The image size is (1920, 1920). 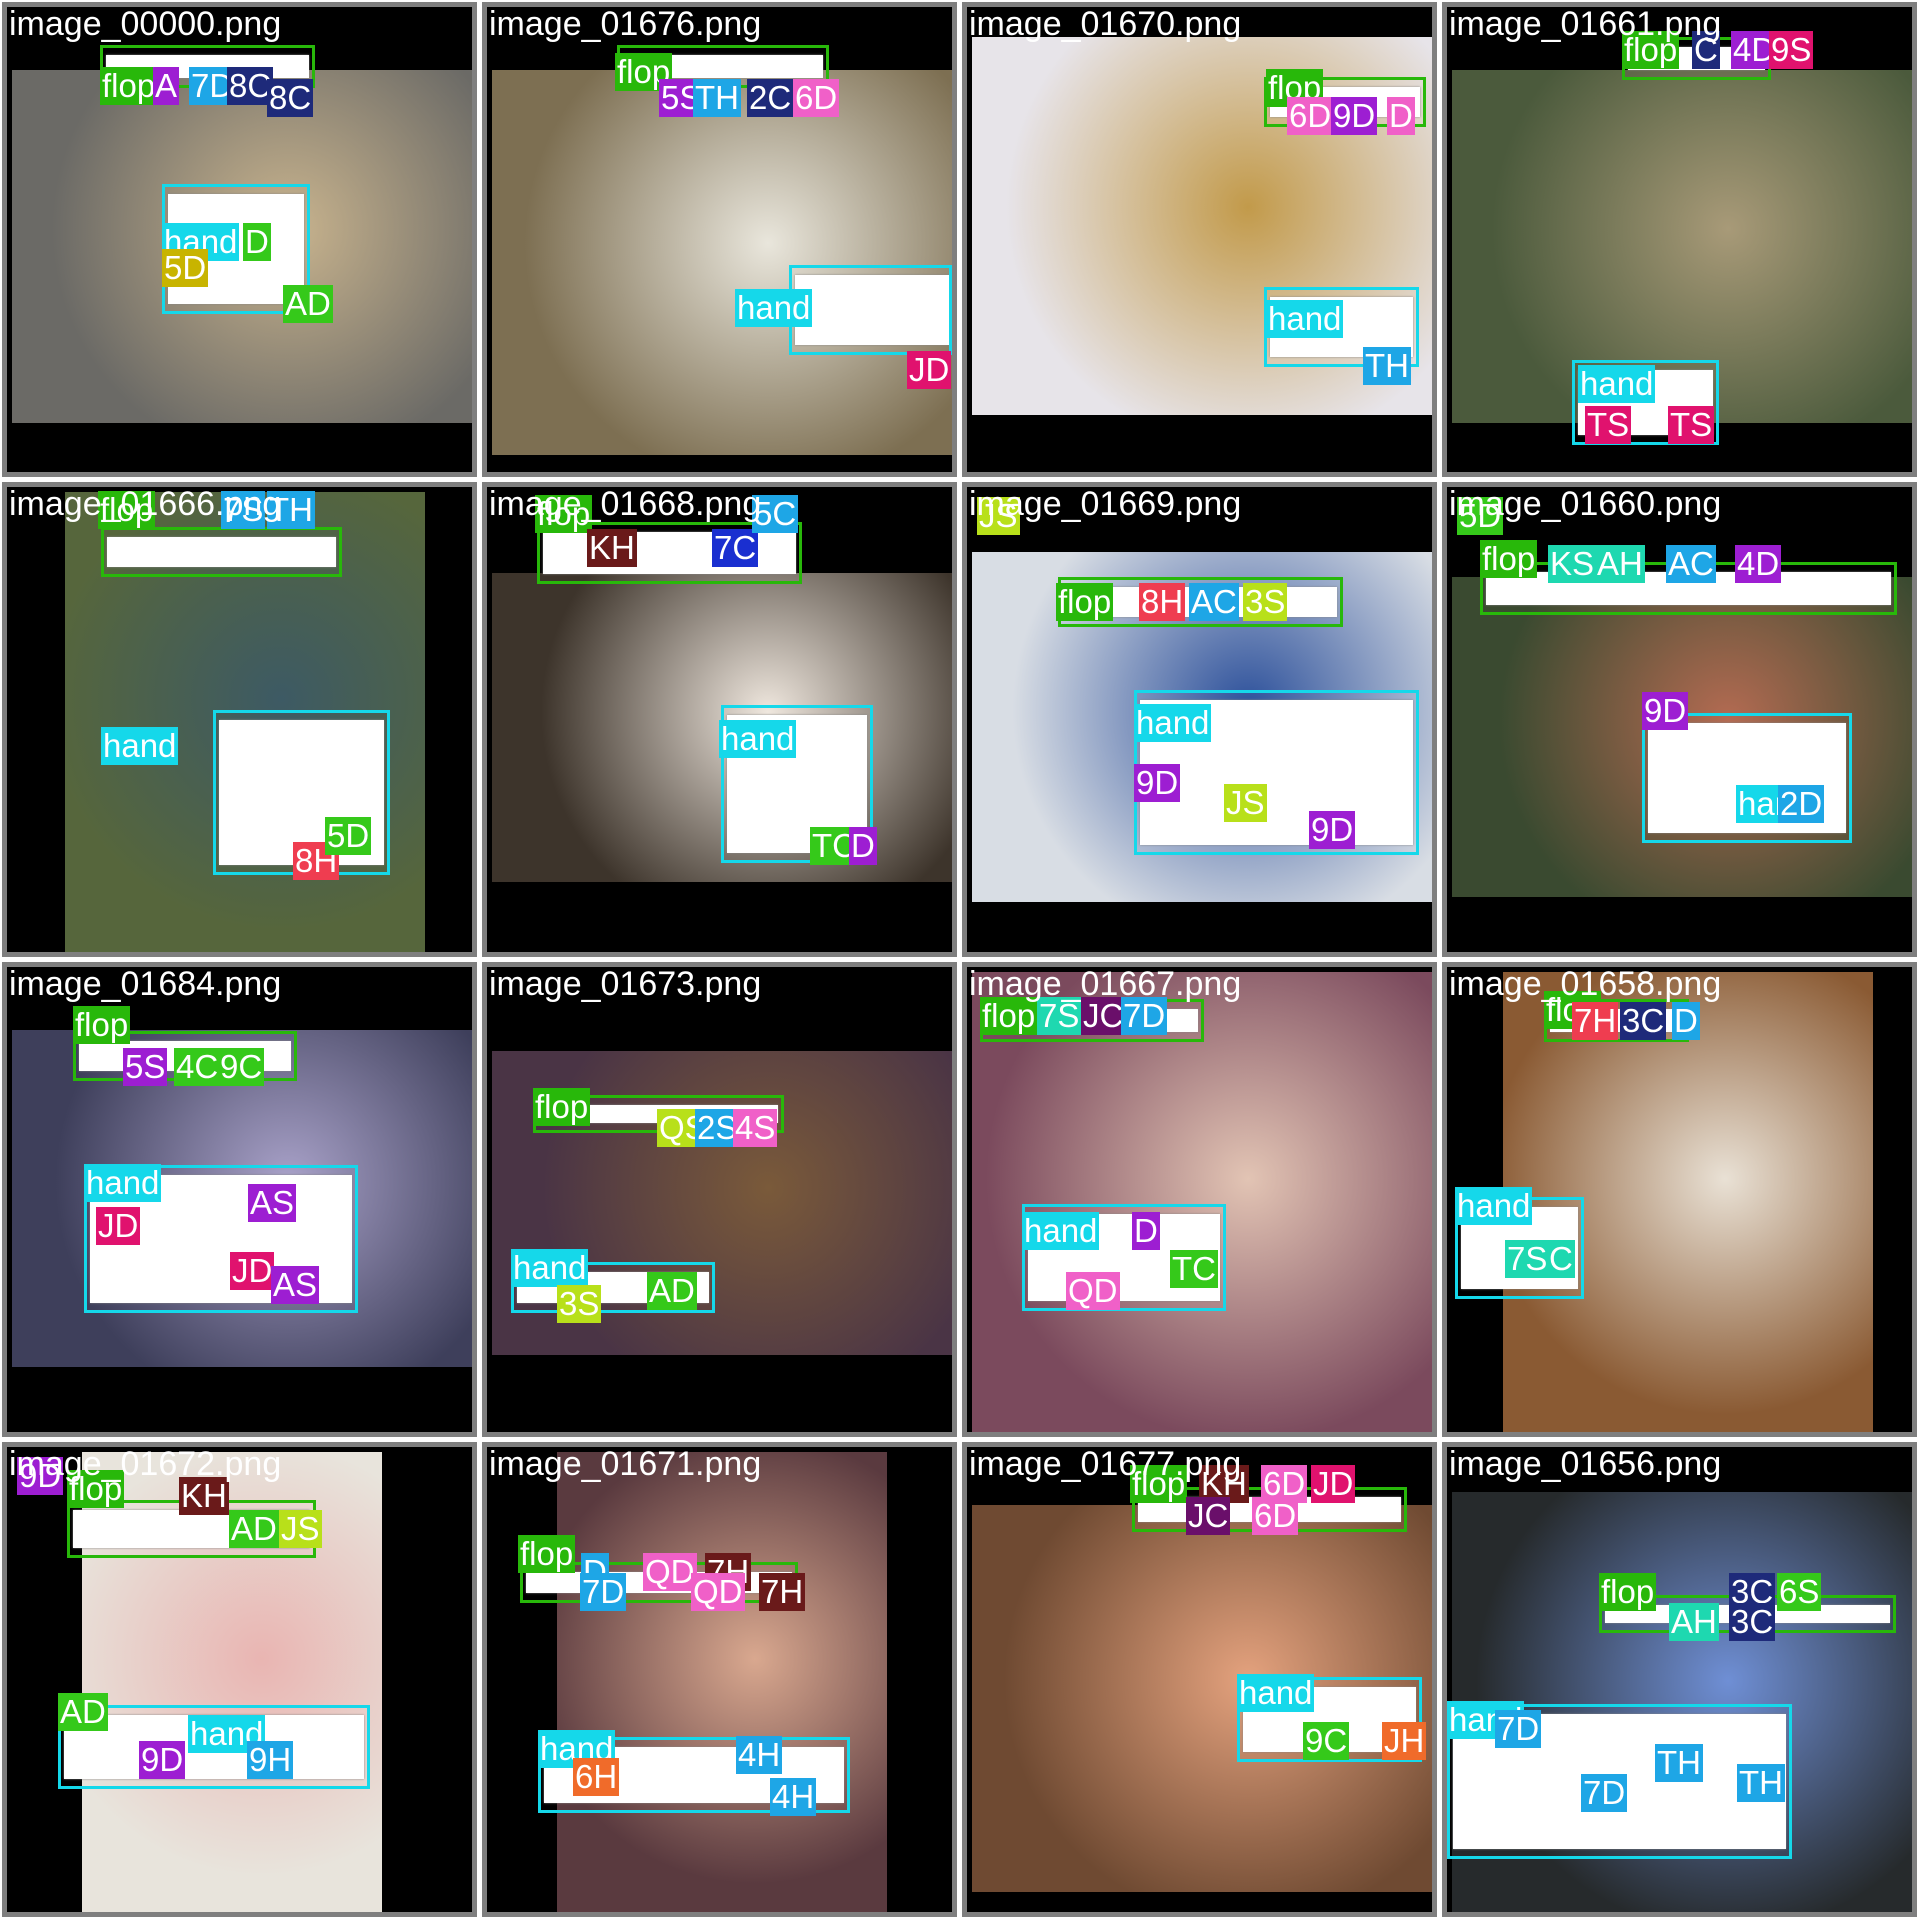 I want to click on card-label: 2D, so click(x=1801, y=804).